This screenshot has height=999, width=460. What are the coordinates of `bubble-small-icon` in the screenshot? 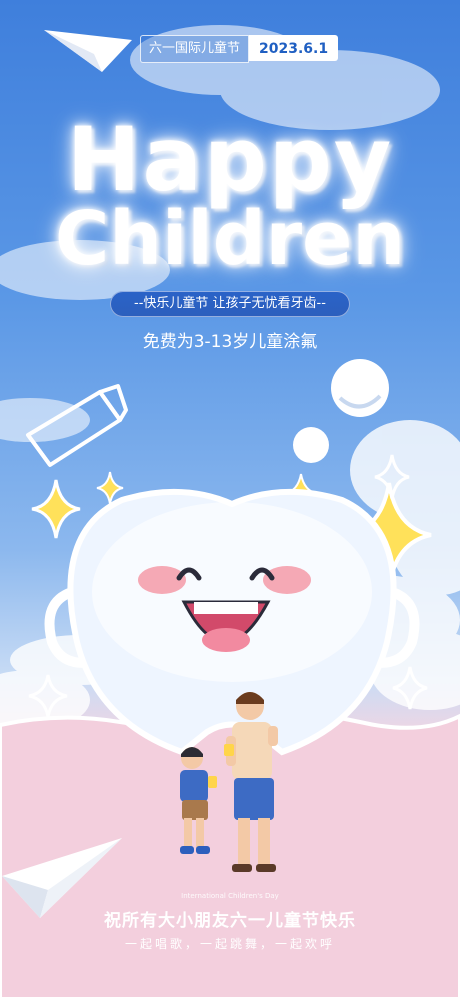 It's located at (311, 445).